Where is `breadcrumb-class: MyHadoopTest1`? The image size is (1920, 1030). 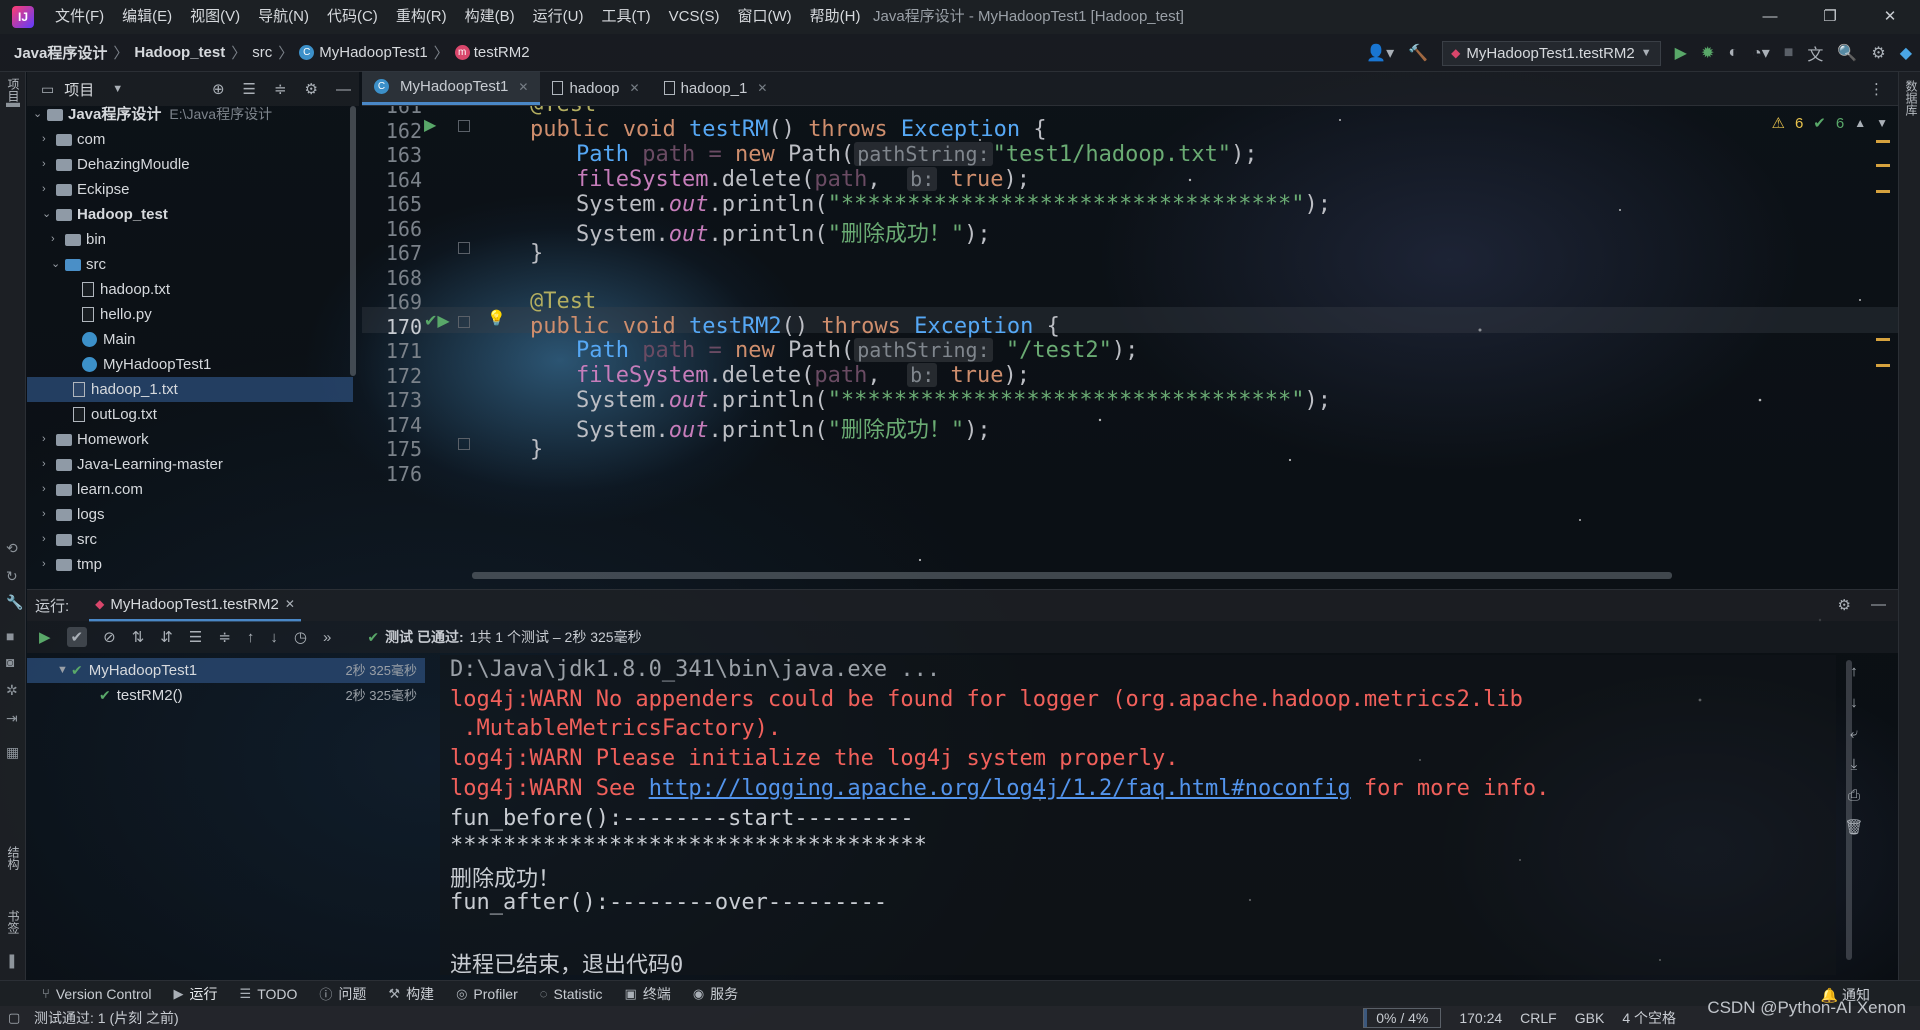
breadcrumb-class: MyHadoopTest1 is located at coordinates (373, 52).